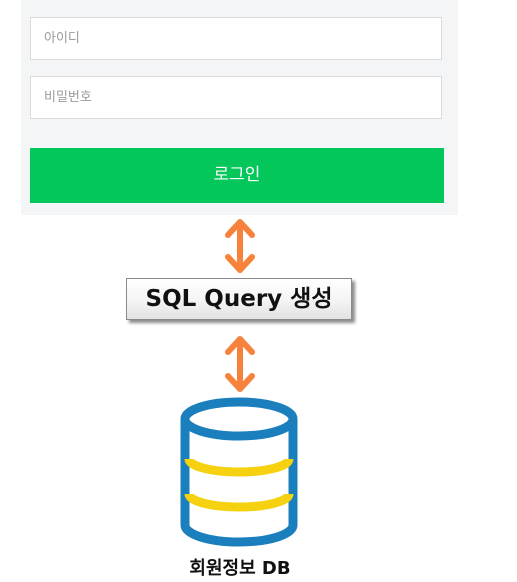  Describe the element at coordinates (240, 568) in the screenshot. I see `db-caption: 회원정보 DB` at that location.